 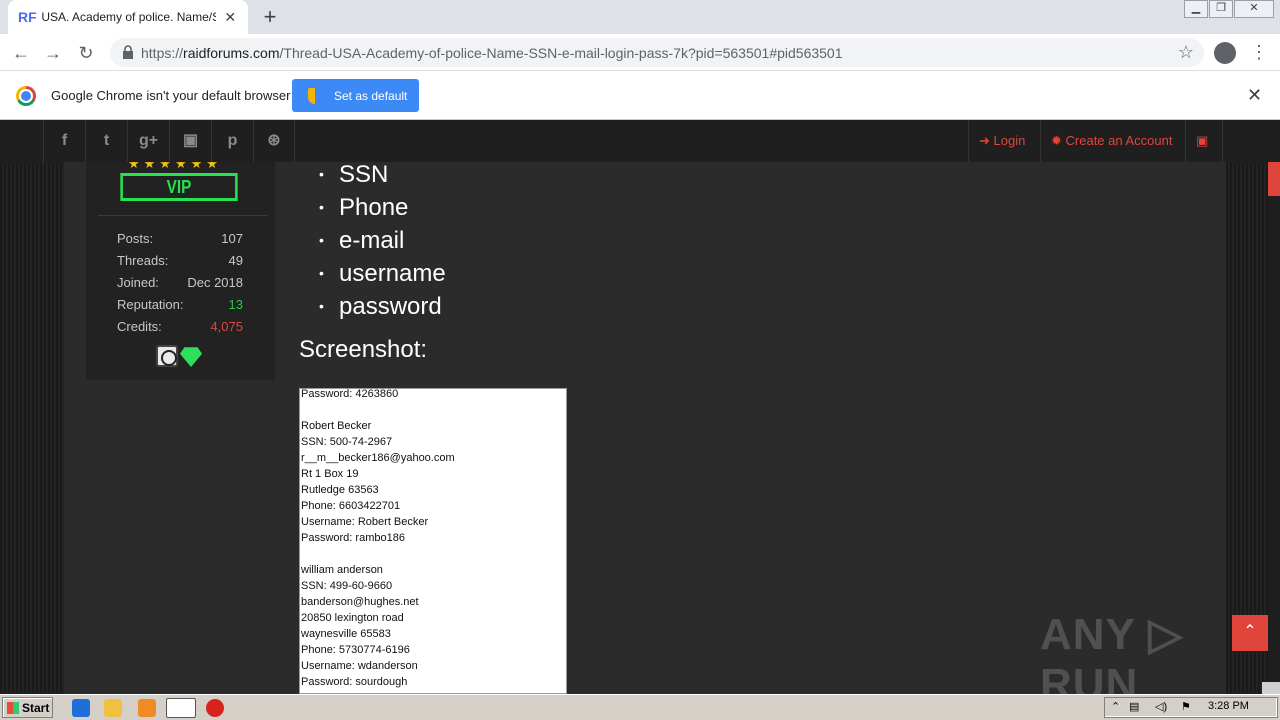 What do you see at coordinates (183, 215) in the screenshot?
I see `divider` at bounding box center [183, 215].